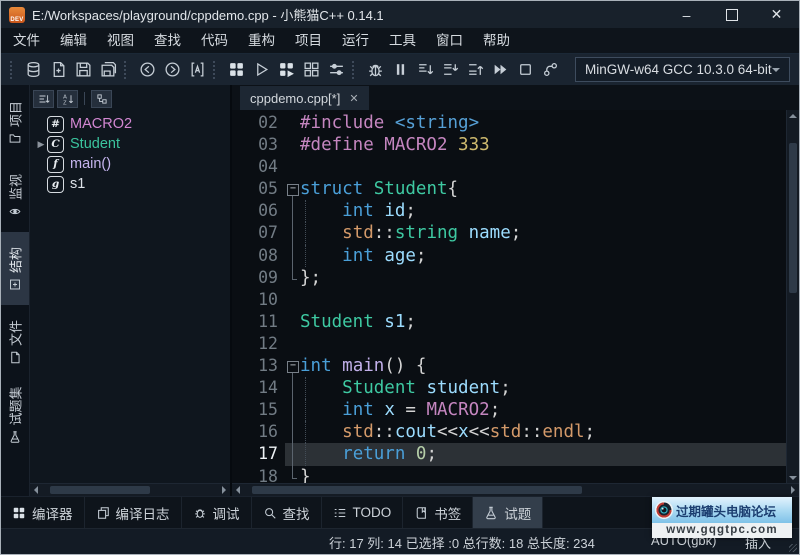 Image resolution: width=800 pixels, height=555 pixels. Describe the element at coordinates (262, 70) in the screenshot. I see `run-button` at that location.